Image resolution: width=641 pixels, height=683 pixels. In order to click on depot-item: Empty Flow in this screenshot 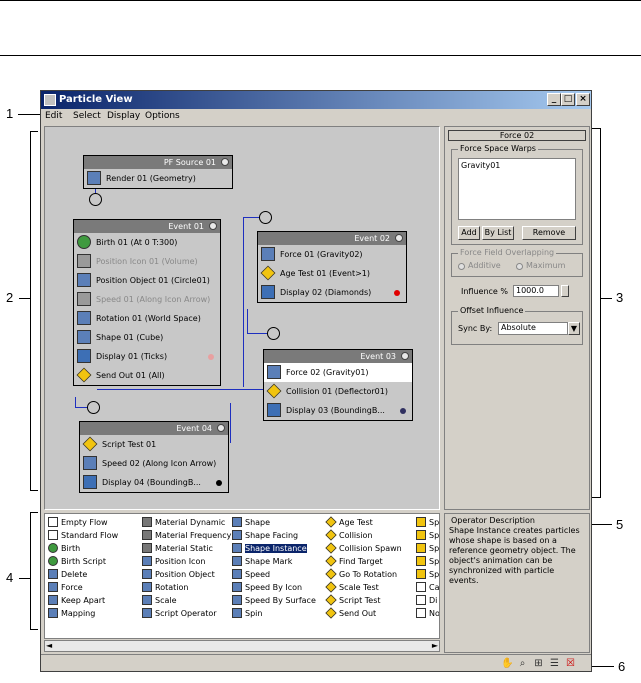, I will do `click(82, 522)`.